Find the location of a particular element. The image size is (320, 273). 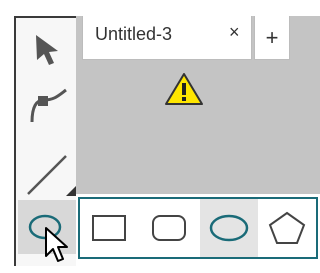

tab-bar: Untitled-3 × + is located at coordinates (198, 38).